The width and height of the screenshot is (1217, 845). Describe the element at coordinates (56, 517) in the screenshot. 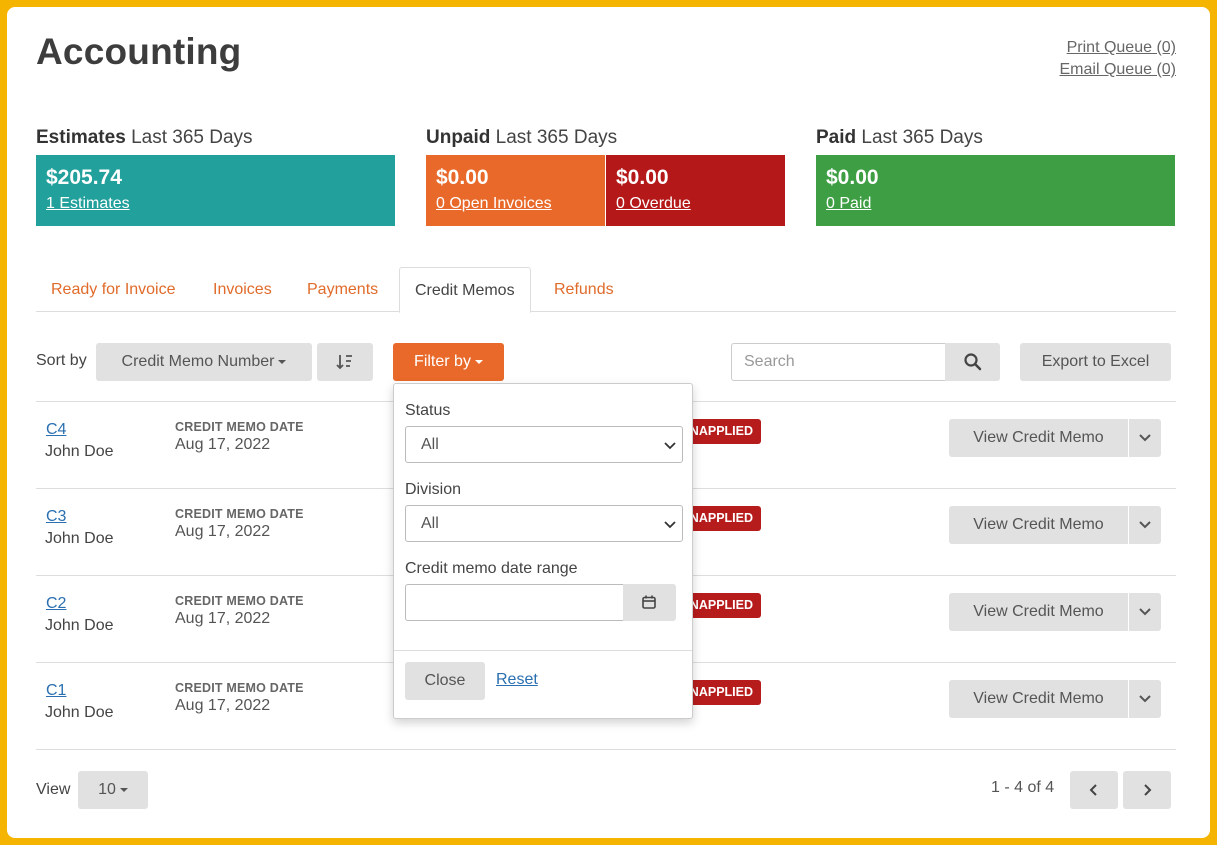

I see `memo-id-link: C3` at that location.